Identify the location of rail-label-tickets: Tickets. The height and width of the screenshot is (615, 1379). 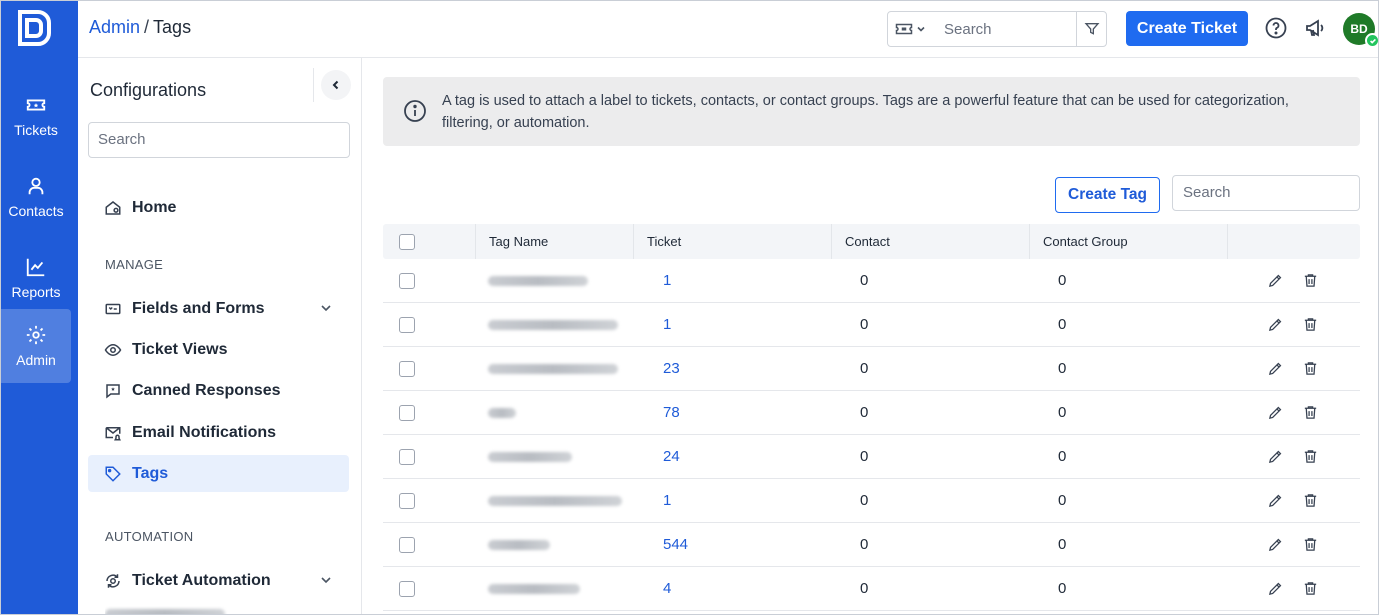
(36, 130).